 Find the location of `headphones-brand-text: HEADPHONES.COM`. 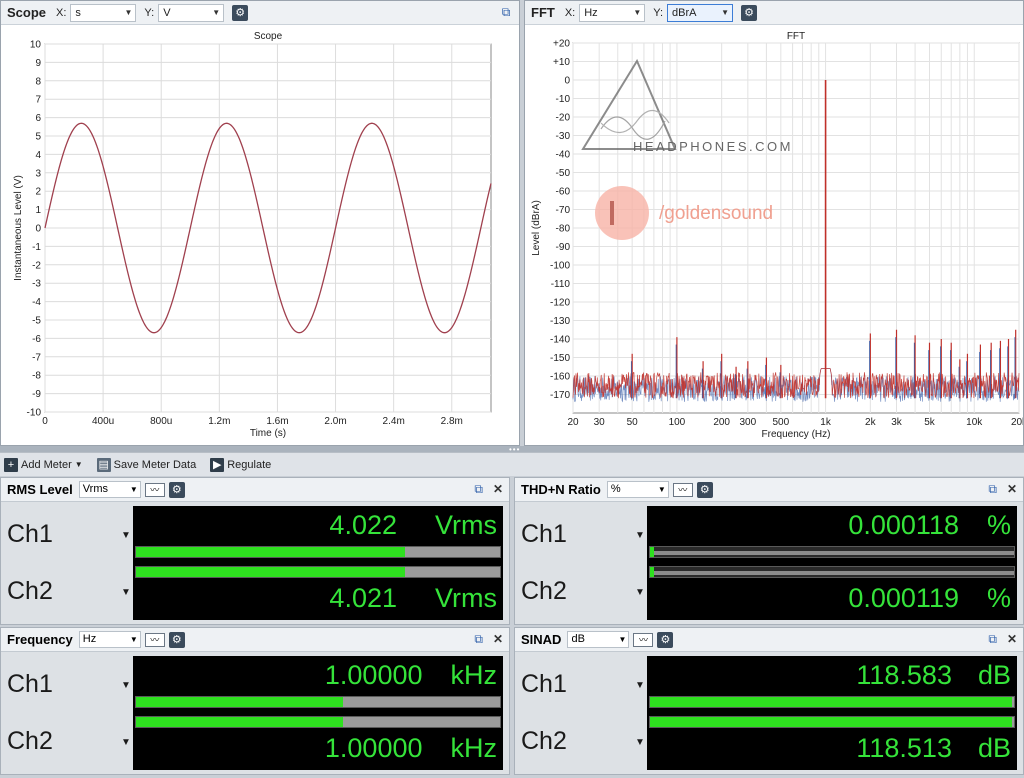

headphones-brand-text: HEADPHONES.COM is located at coordinates (713, 146).